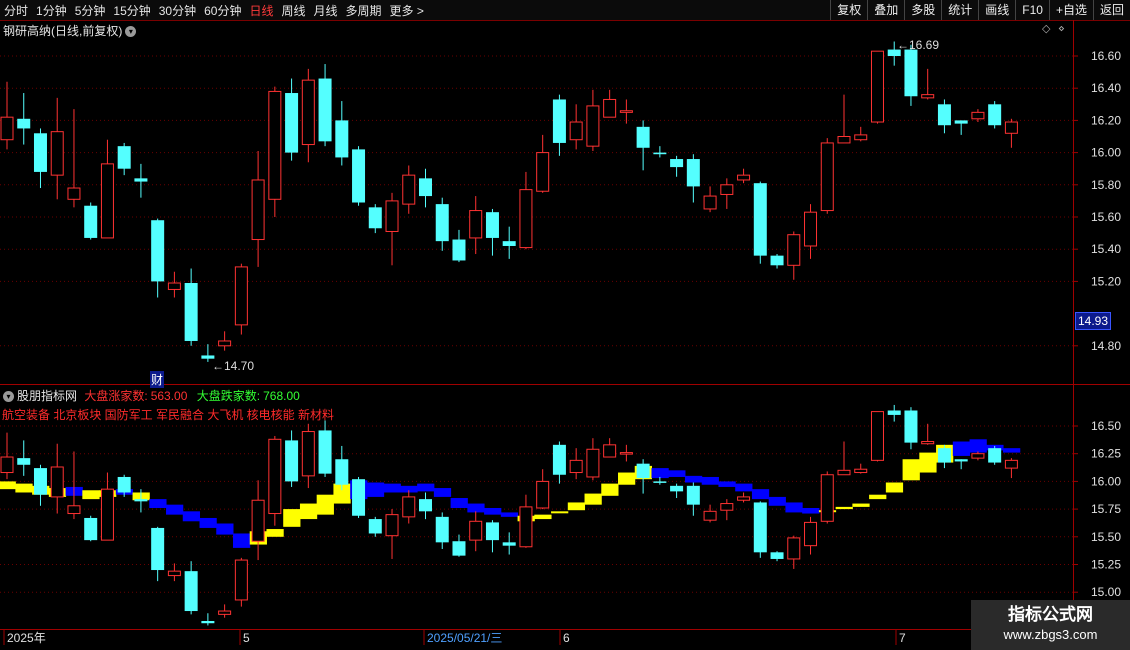 The image size is (1130, 650). Describe the element at coordinates (1106, 56) in the screenshot. I see `main-price-tick: 16.60` at that location.